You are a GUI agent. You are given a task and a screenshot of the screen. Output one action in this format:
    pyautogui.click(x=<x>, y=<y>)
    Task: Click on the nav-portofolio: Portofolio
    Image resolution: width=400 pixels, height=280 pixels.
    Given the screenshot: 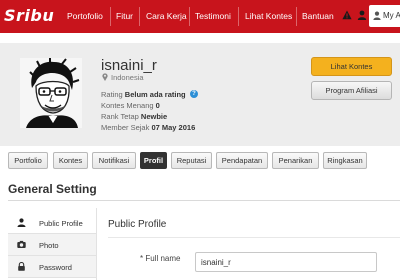 What is the action you would take?
    pyautogui.click(x=85, y=16)
    